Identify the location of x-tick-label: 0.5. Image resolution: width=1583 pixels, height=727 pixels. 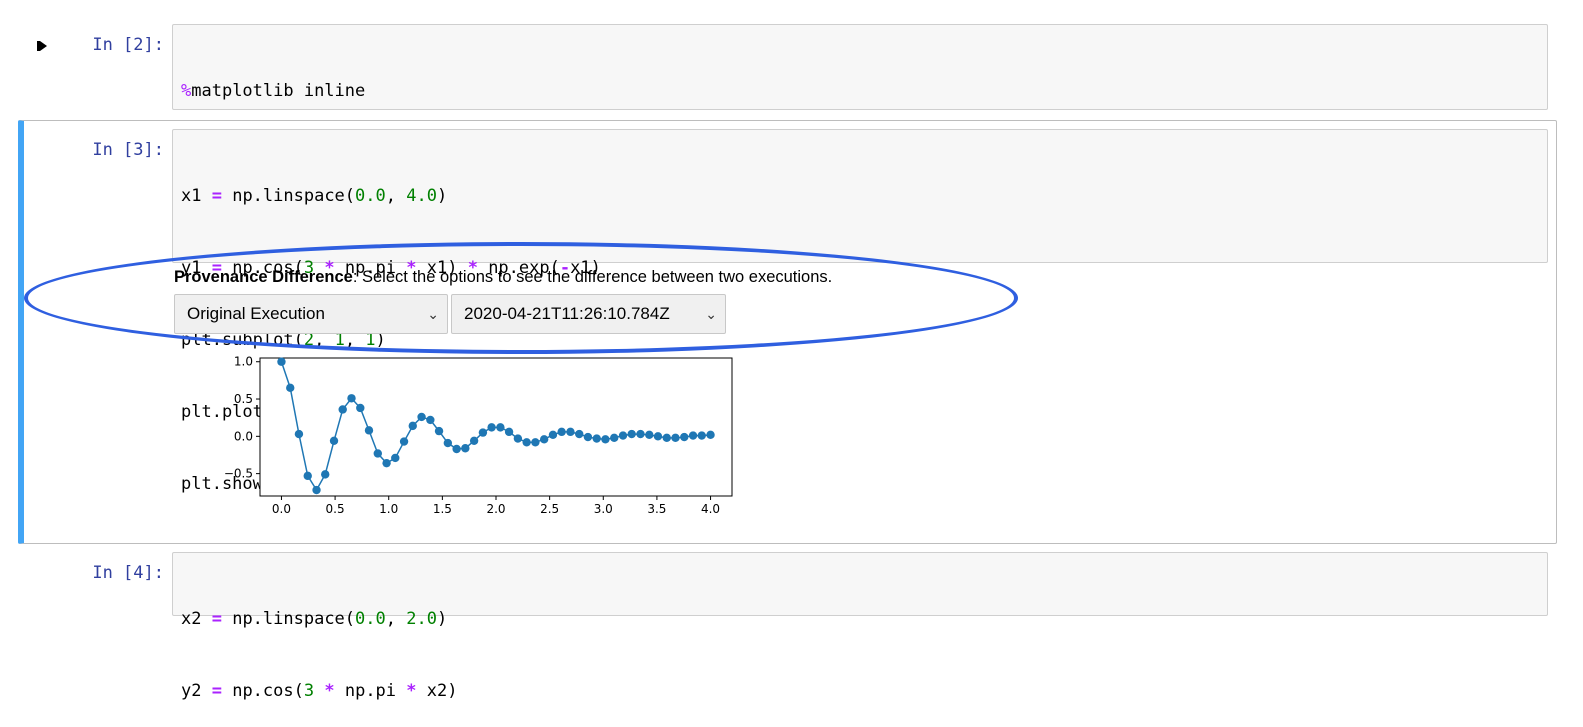
(335, 509).